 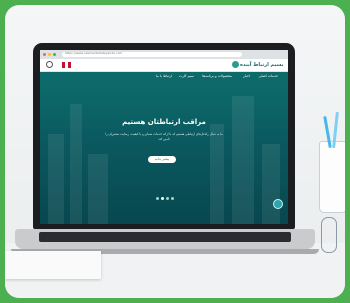 I want to click on chat-icon, so click(x=278, y=204).